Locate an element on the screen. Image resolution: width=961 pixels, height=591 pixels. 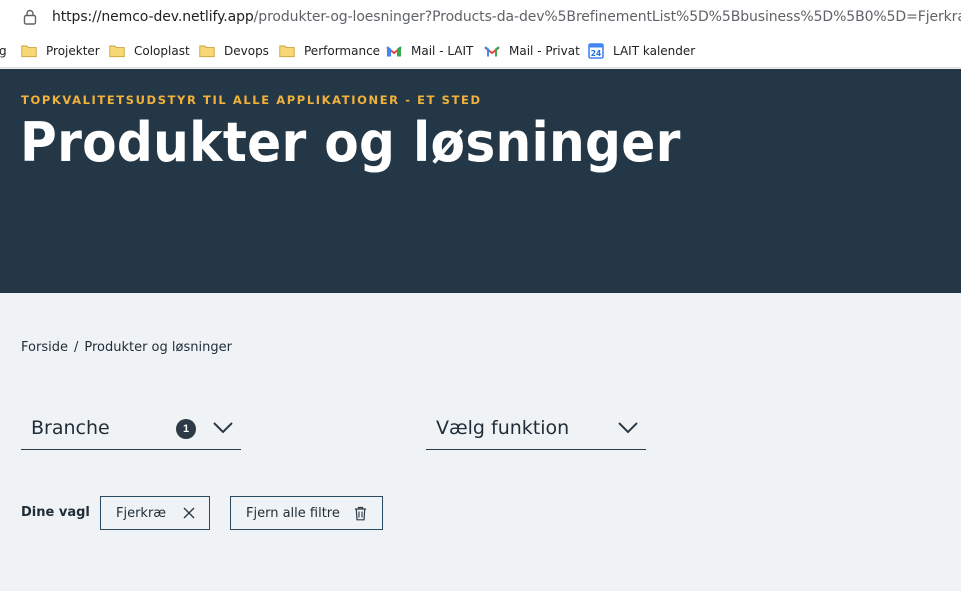
bookmark-lait-kalender: 24 LAIT kalender is located at coordinates (641, 51).